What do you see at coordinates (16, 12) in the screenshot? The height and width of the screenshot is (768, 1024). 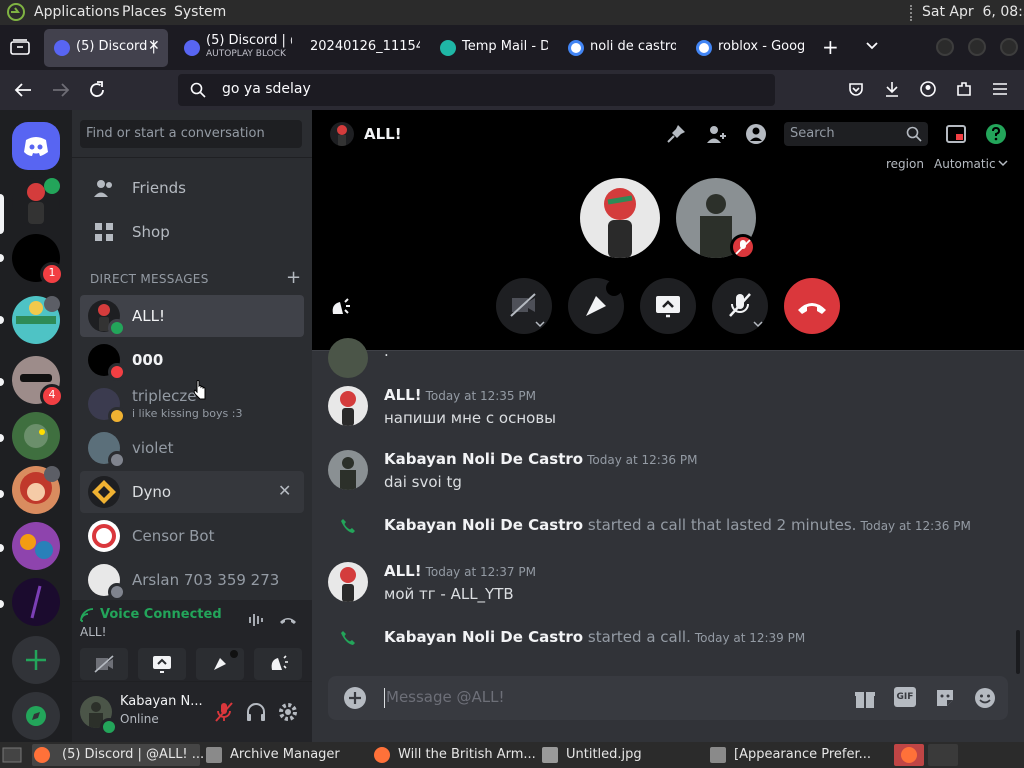 I see `gnome-logo-icon` at bounding box center [16, 12].